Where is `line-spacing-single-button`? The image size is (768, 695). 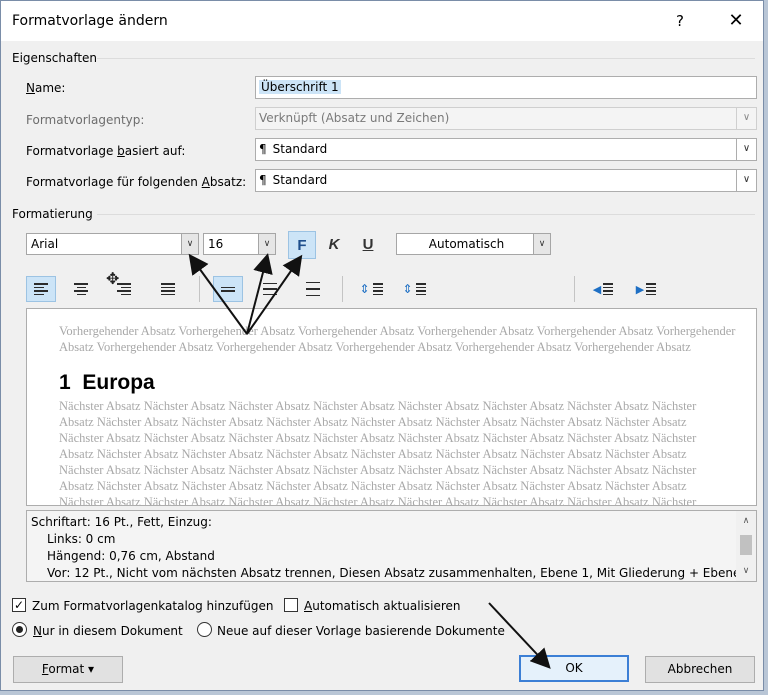
line-spacing-single-button is located at coordinates (228, 289).